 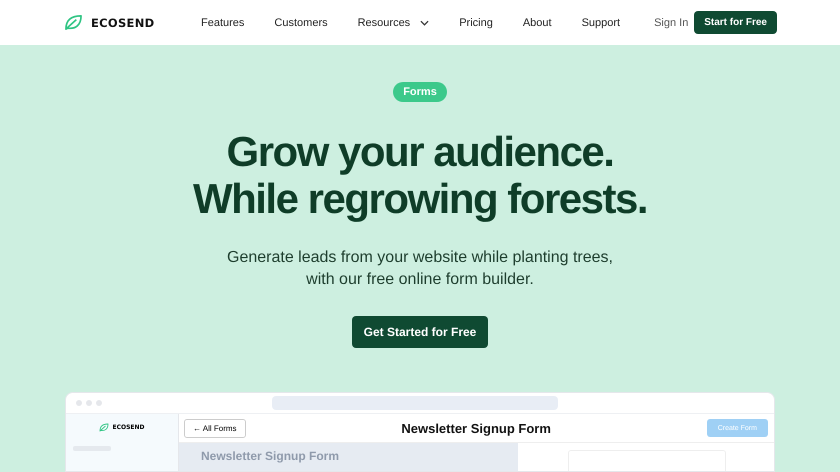 What do you see at coordinates (671, 22) in the screenshot?
I see `sign-in-link: Sign In` at bounding box center [671, 22].